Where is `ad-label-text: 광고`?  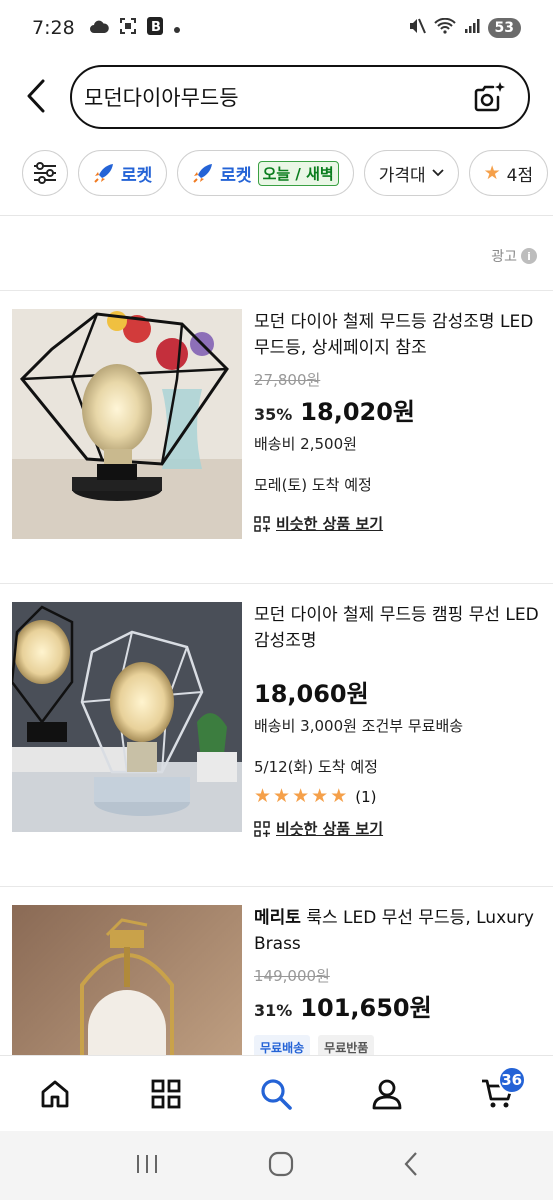
ad-label-text: 광고 is located at coordinates (504, 257).